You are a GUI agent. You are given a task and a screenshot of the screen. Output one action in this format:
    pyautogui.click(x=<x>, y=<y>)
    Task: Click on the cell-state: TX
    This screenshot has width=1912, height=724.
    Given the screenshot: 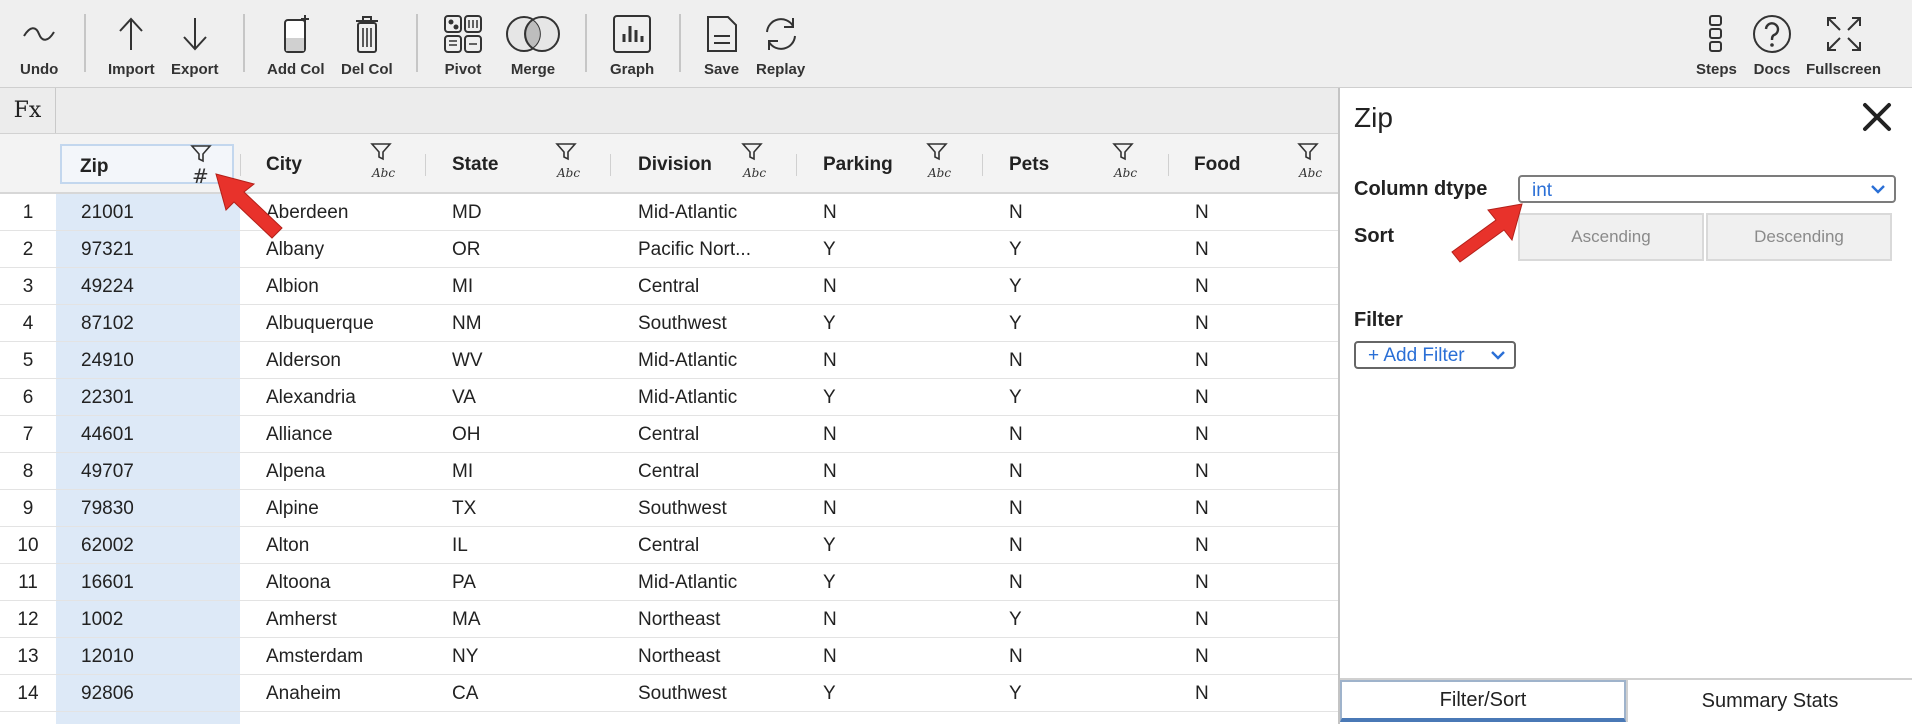 What is the action you would take?
    pyautogui.click(x=464, y=509)
    